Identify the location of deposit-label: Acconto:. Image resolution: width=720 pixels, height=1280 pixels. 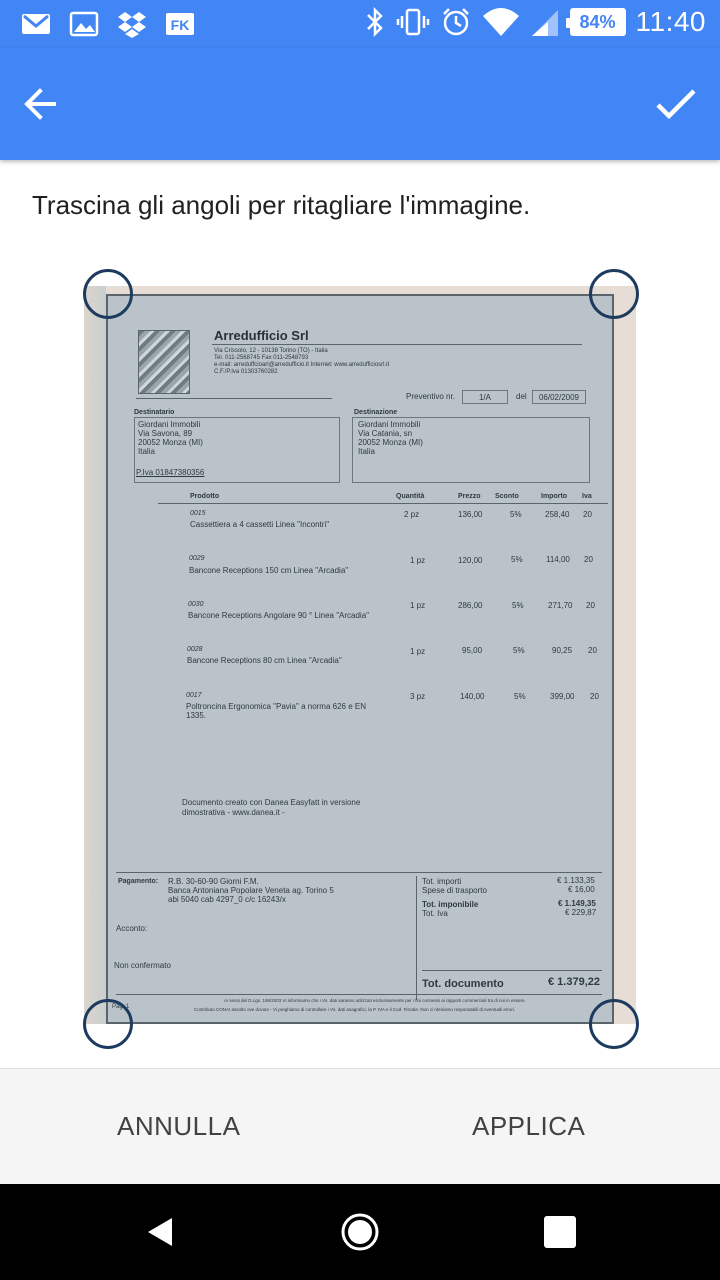
(132, 928).